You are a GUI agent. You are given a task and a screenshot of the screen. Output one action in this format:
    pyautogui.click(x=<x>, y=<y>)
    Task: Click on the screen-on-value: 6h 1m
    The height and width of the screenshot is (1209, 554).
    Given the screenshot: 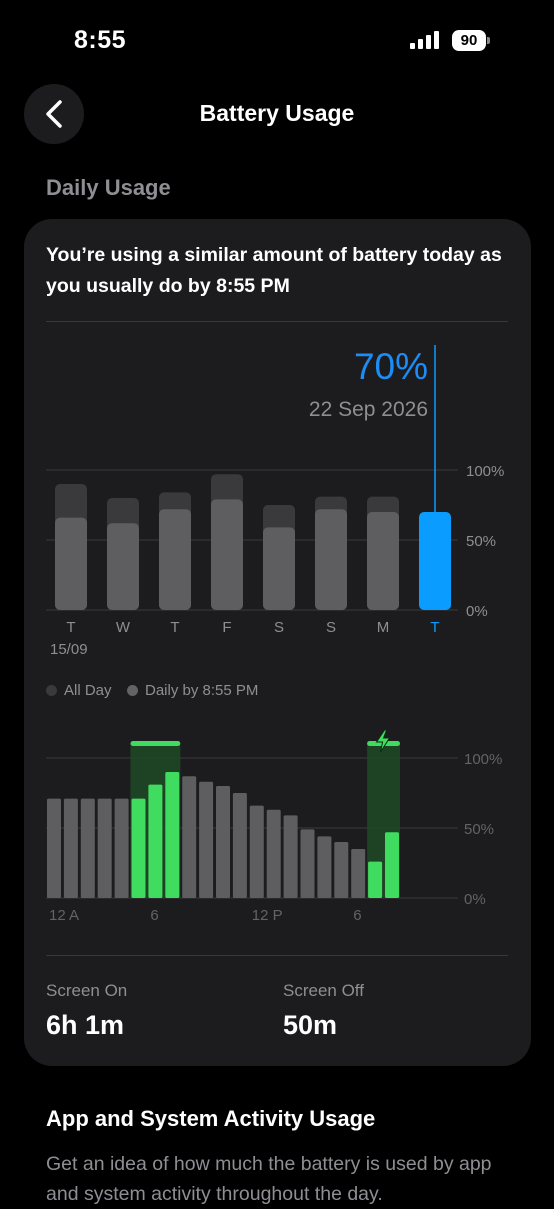 What is the action you would take?
    pyautogui.click(x=85, y=1025)
    